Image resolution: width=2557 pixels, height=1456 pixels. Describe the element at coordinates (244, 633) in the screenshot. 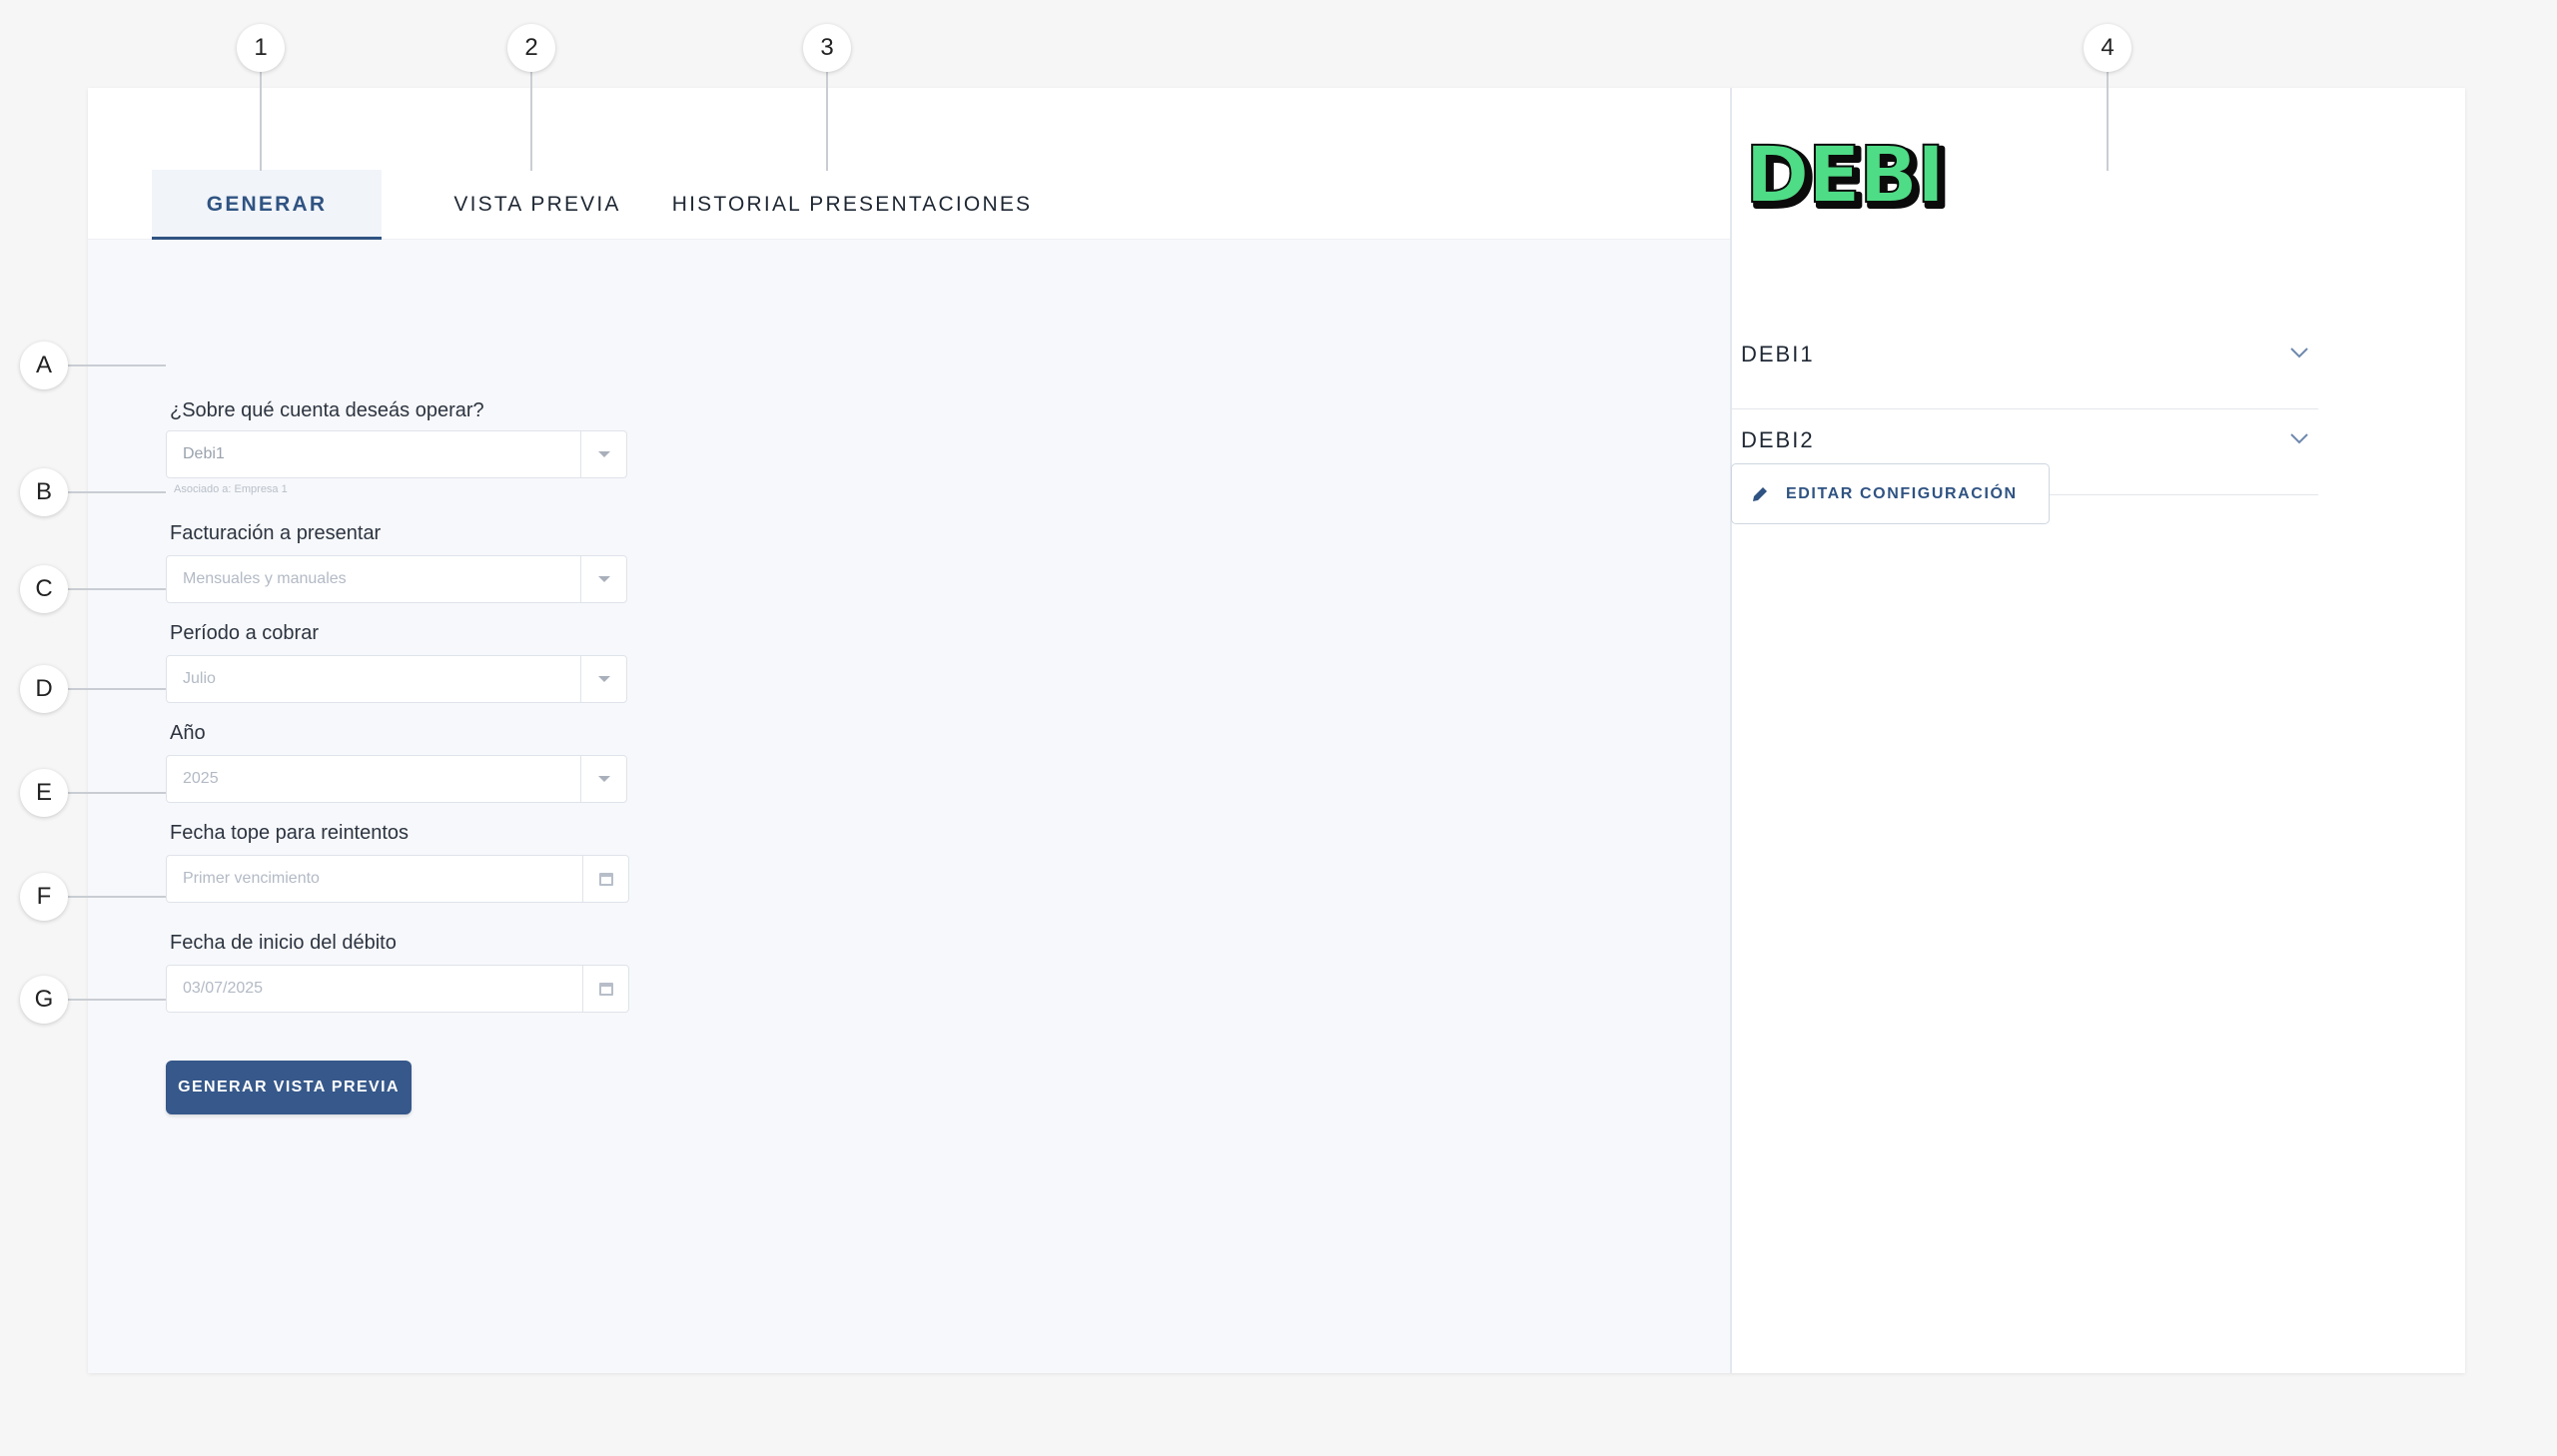

I see `period-label: Período a cobrar` at that location.